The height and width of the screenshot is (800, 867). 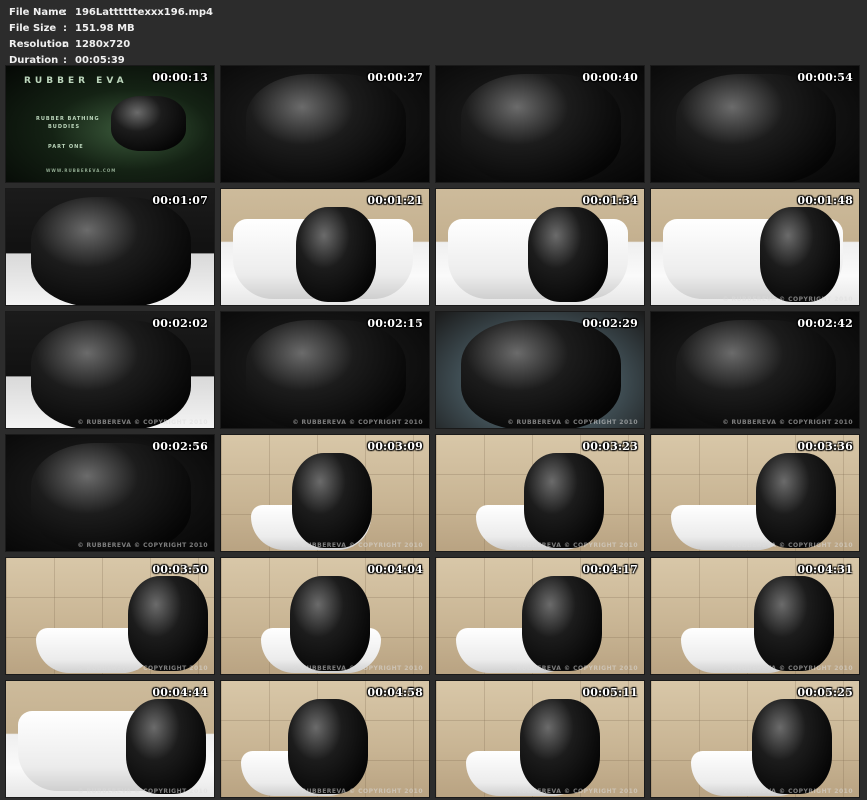 What do you see at coordinates (755, 493) in the screenshot?
I see `video-thumbnail: 00:03:36 © RUBBEREVA © COPYRIGHT 2010` at bounding box center [755, 493].